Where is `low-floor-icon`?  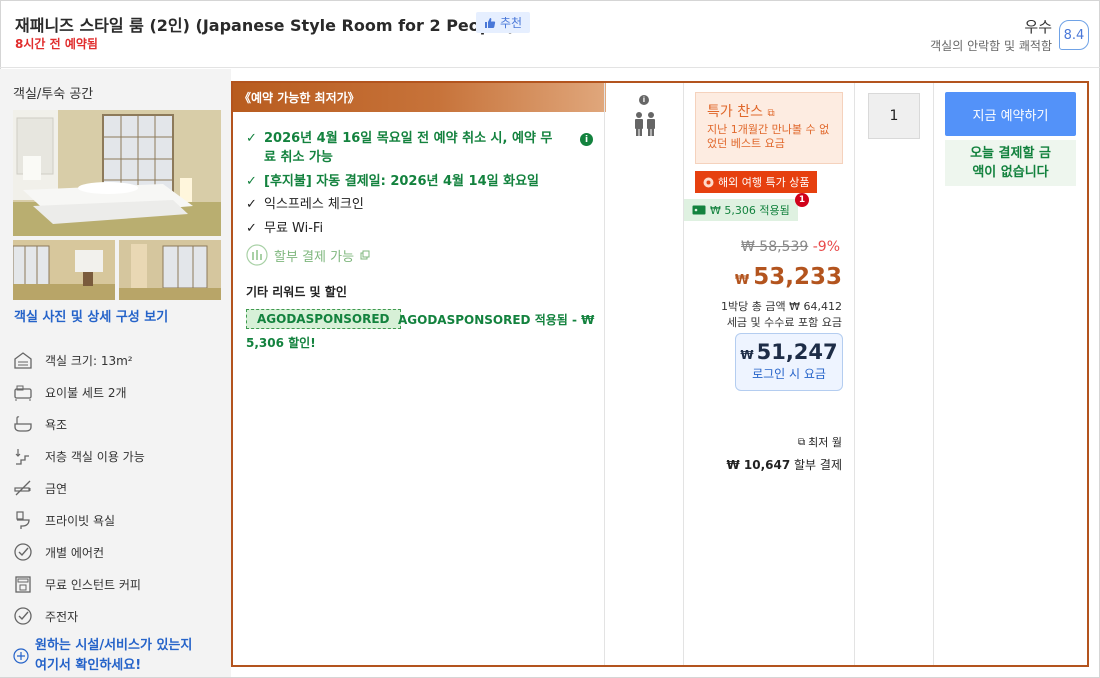
low-floor-icon is located at coordinates (22, 457).